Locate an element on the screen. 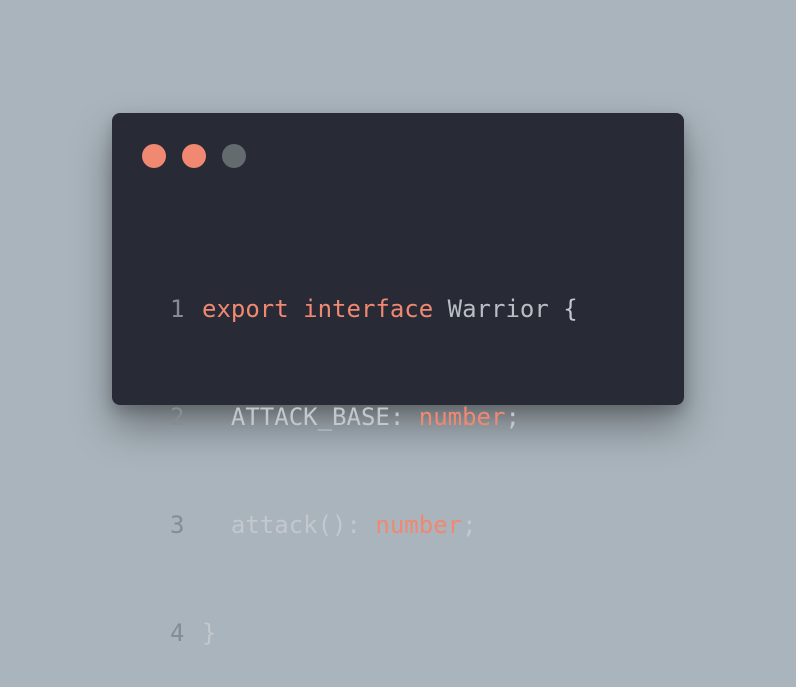 The image size is (796, 687). keyword: export is located at coordinates (245, 309).